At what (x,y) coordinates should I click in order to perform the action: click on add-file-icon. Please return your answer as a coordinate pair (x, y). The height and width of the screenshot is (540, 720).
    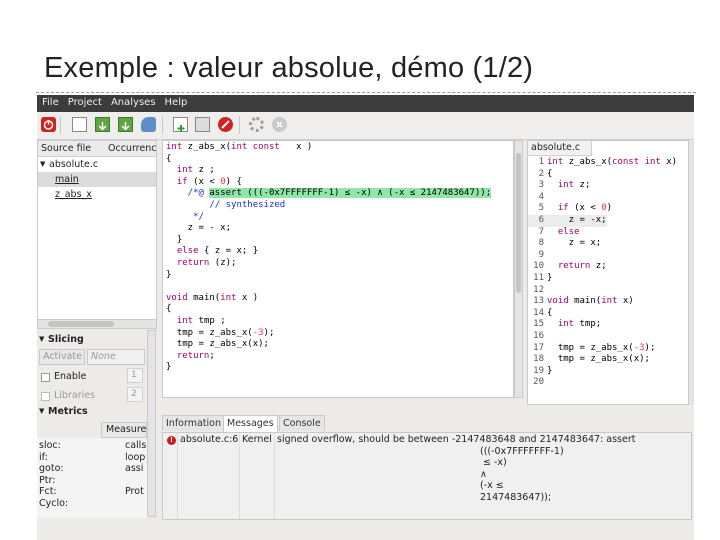
    Looking at the image, I should click on (180, 124).